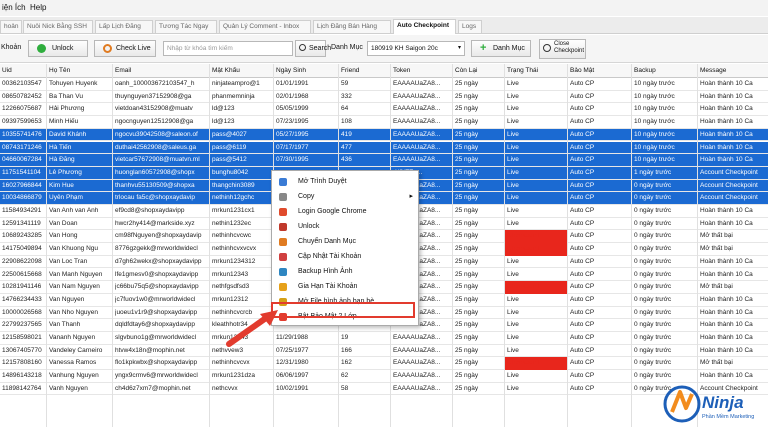  I want to click on tab-logs: Logs, so click(470, 26).